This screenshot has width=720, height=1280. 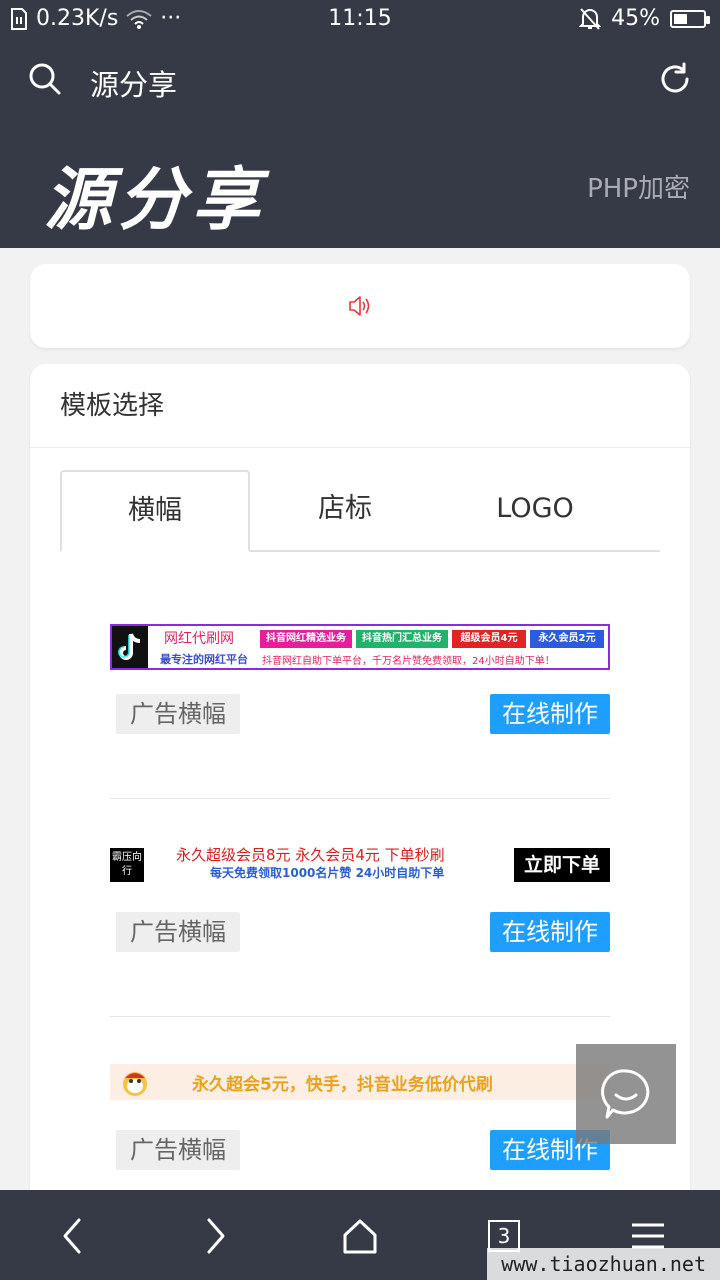 I want to click on home-icon, so click(x=360, y=1236).